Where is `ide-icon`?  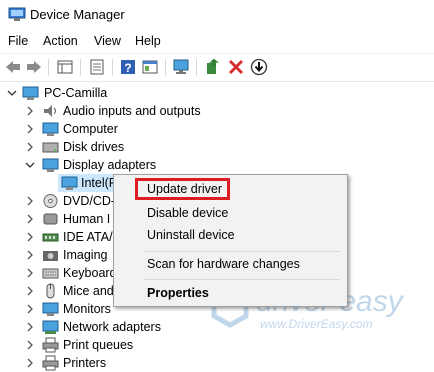
ide-icon is located at coordinates (50, 237).